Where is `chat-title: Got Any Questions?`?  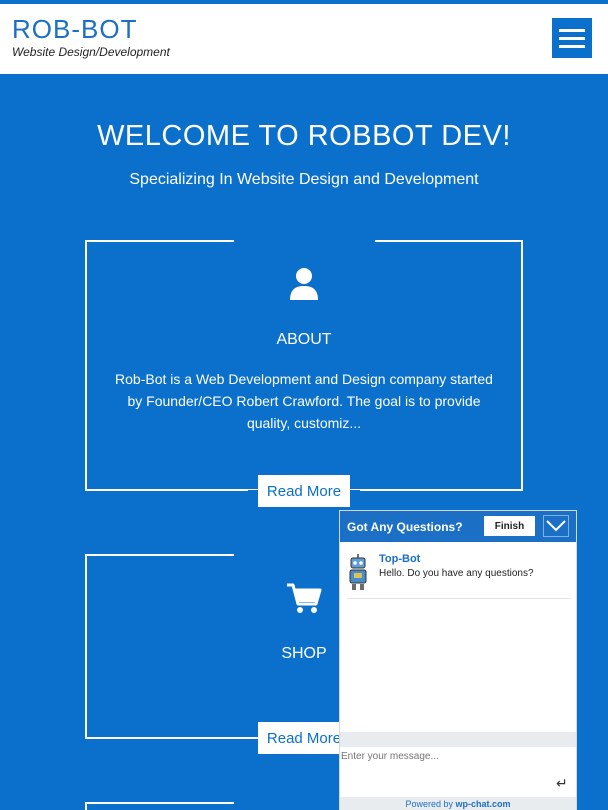
chat-title: Got Any Questions? is located at coordinates (405, 527).